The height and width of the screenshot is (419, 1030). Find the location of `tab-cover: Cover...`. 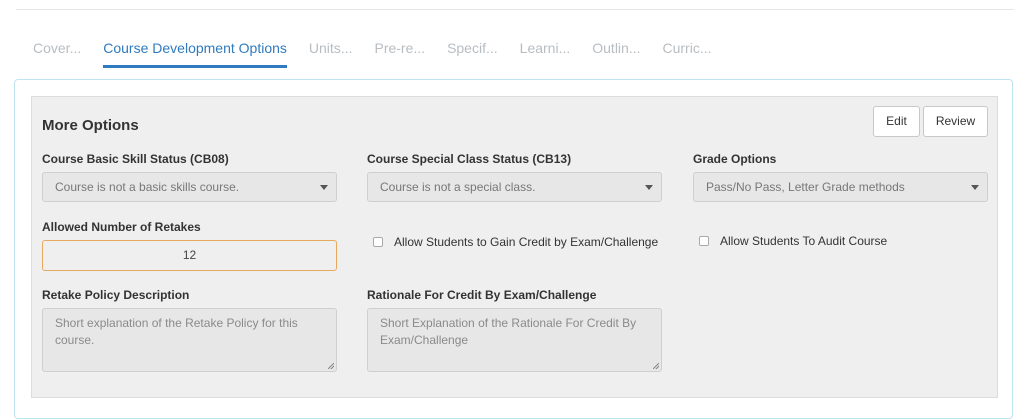

tab-cover: Cover... is located at coordinates (57, 50).